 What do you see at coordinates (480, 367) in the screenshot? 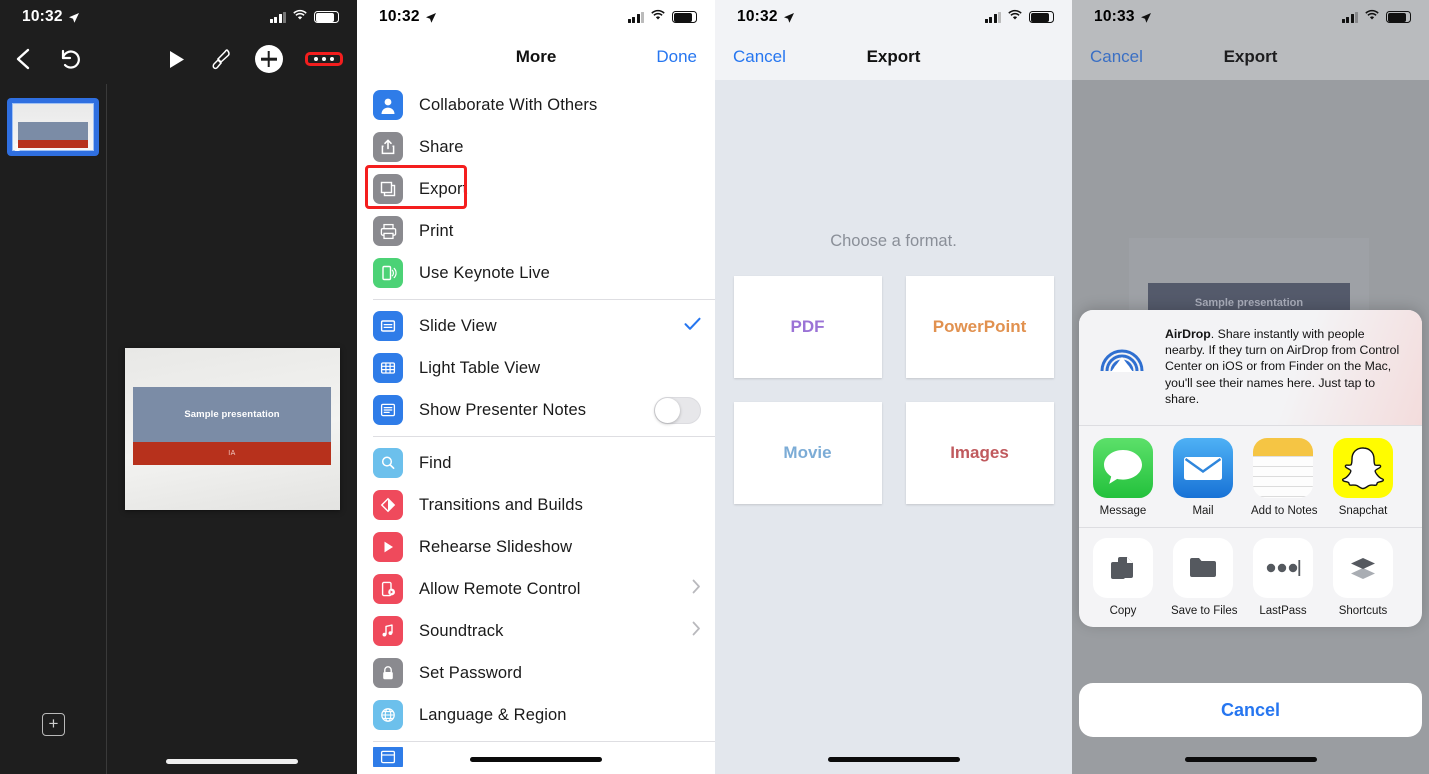
I see `menu-item-label: Light Table View` at bounding box center [480, 367].